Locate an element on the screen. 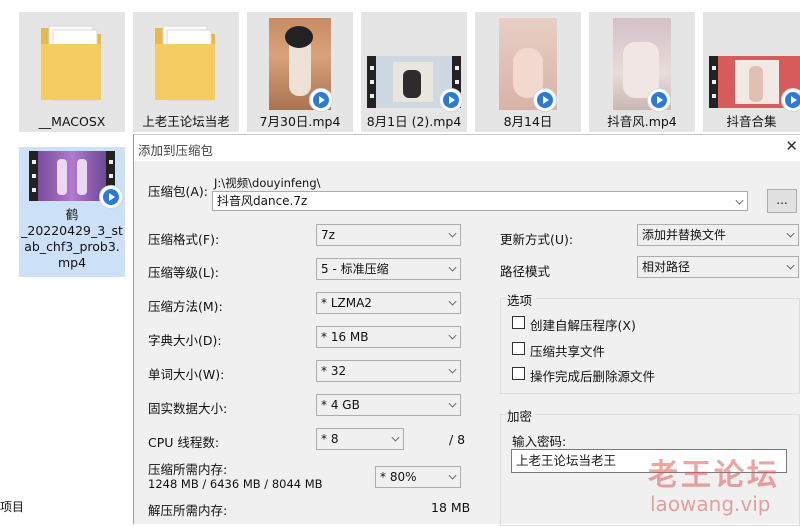 This screenshot has height=526, width=800. update-mode-label: 更新方式(U): is located at coordinates (537, 239).